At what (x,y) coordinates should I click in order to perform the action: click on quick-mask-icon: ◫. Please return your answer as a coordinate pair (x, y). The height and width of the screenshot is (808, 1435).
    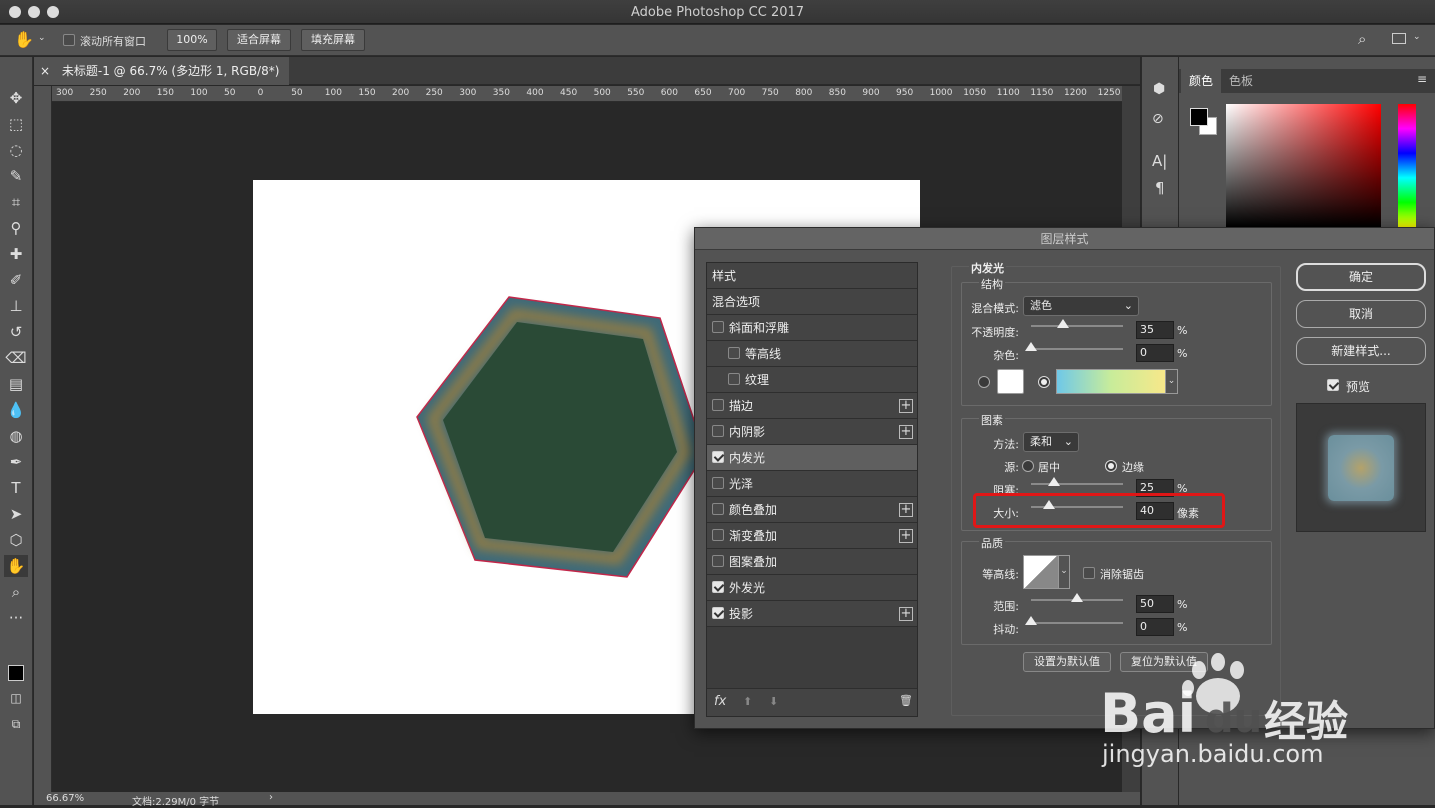
    Looking at the image, I should click on (16, 698).